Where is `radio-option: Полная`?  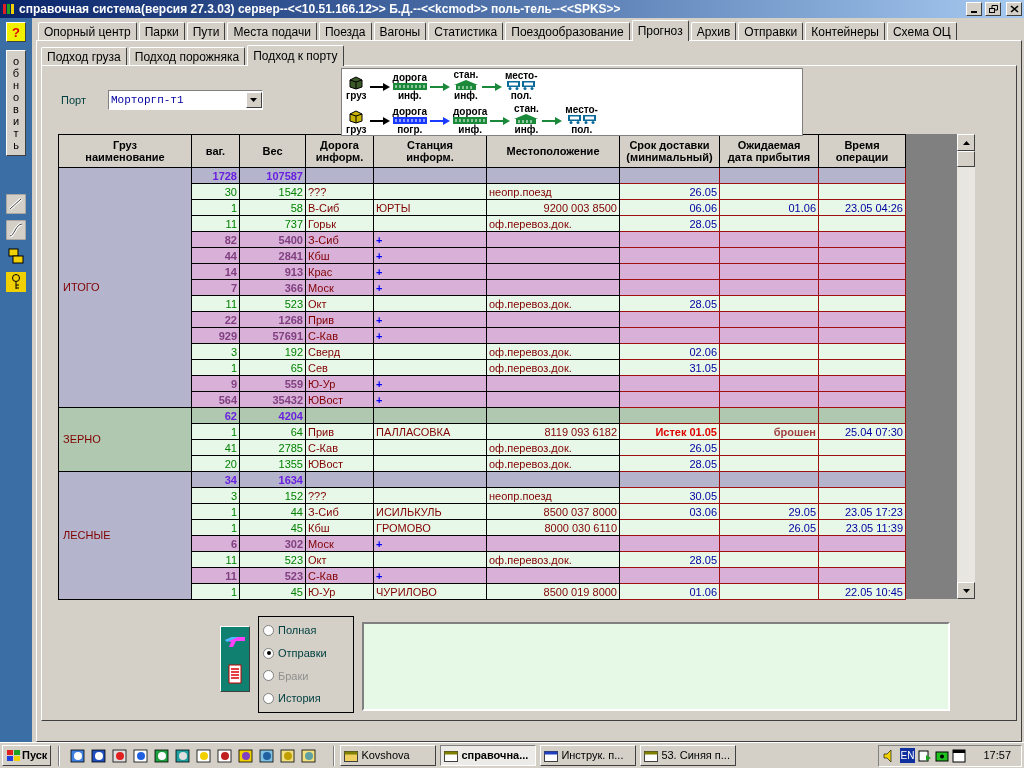 radio-option: Полная is located at coordinates (308, 630).